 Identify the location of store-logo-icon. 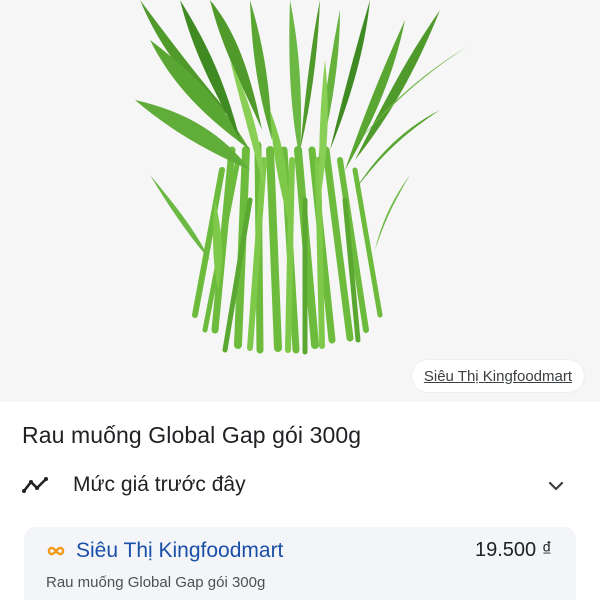
(56, 551).